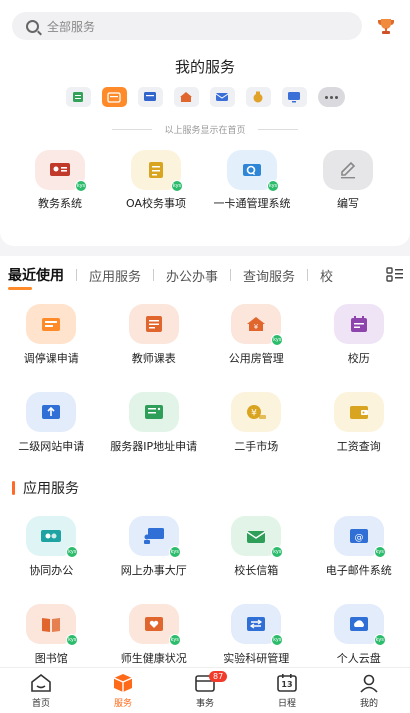 The image size is (410, 713). Describe the element at coordinates (269, 275) in the screenshot. I see `tab-4: 查询服务` at that location.